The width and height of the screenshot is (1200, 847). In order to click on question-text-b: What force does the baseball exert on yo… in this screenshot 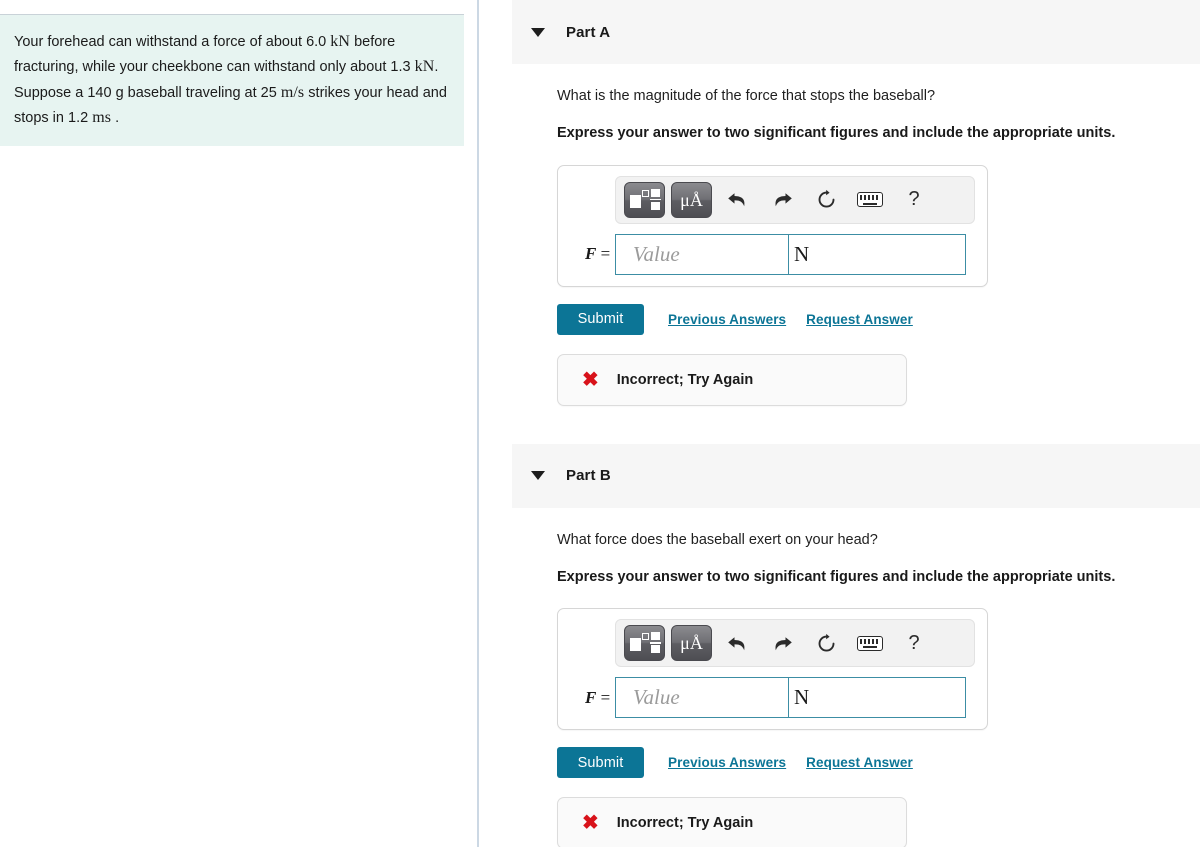, I will do `click(717, 539)`.